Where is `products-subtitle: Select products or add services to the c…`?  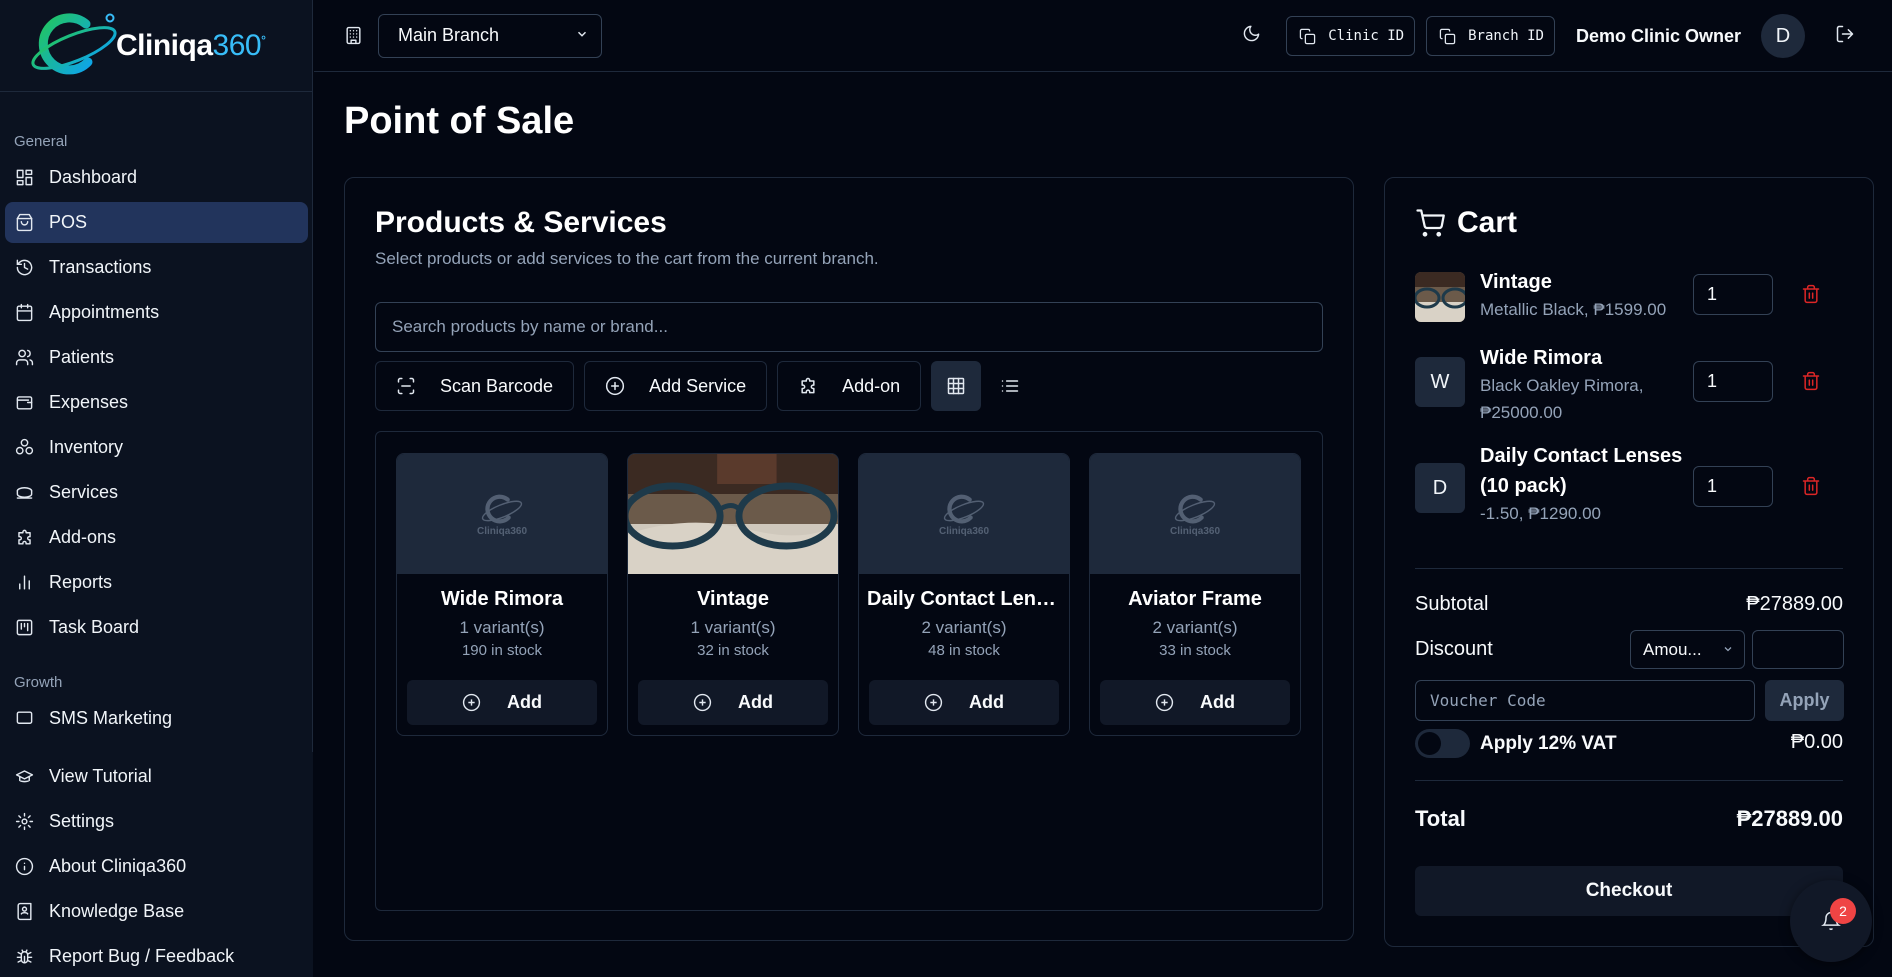 products-subtitle: Select products or add services to the c… is located at coordinates (627, 258).